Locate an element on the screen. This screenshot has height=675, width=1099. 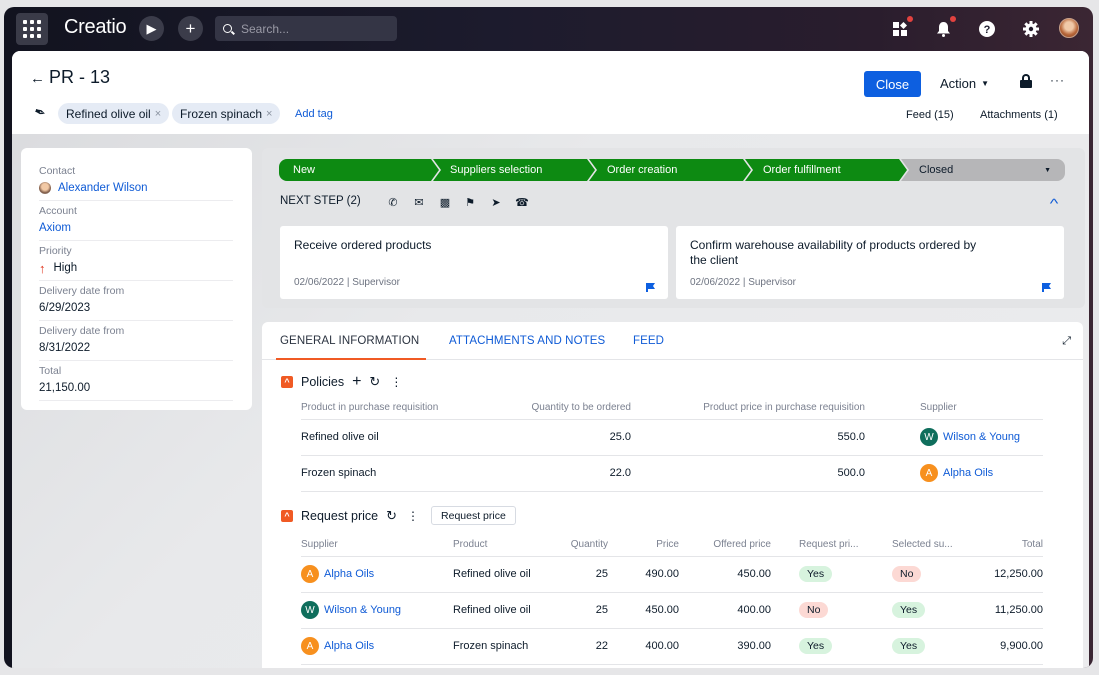
supplier-name: Wilson & Young is located at coordinates (363, 610).